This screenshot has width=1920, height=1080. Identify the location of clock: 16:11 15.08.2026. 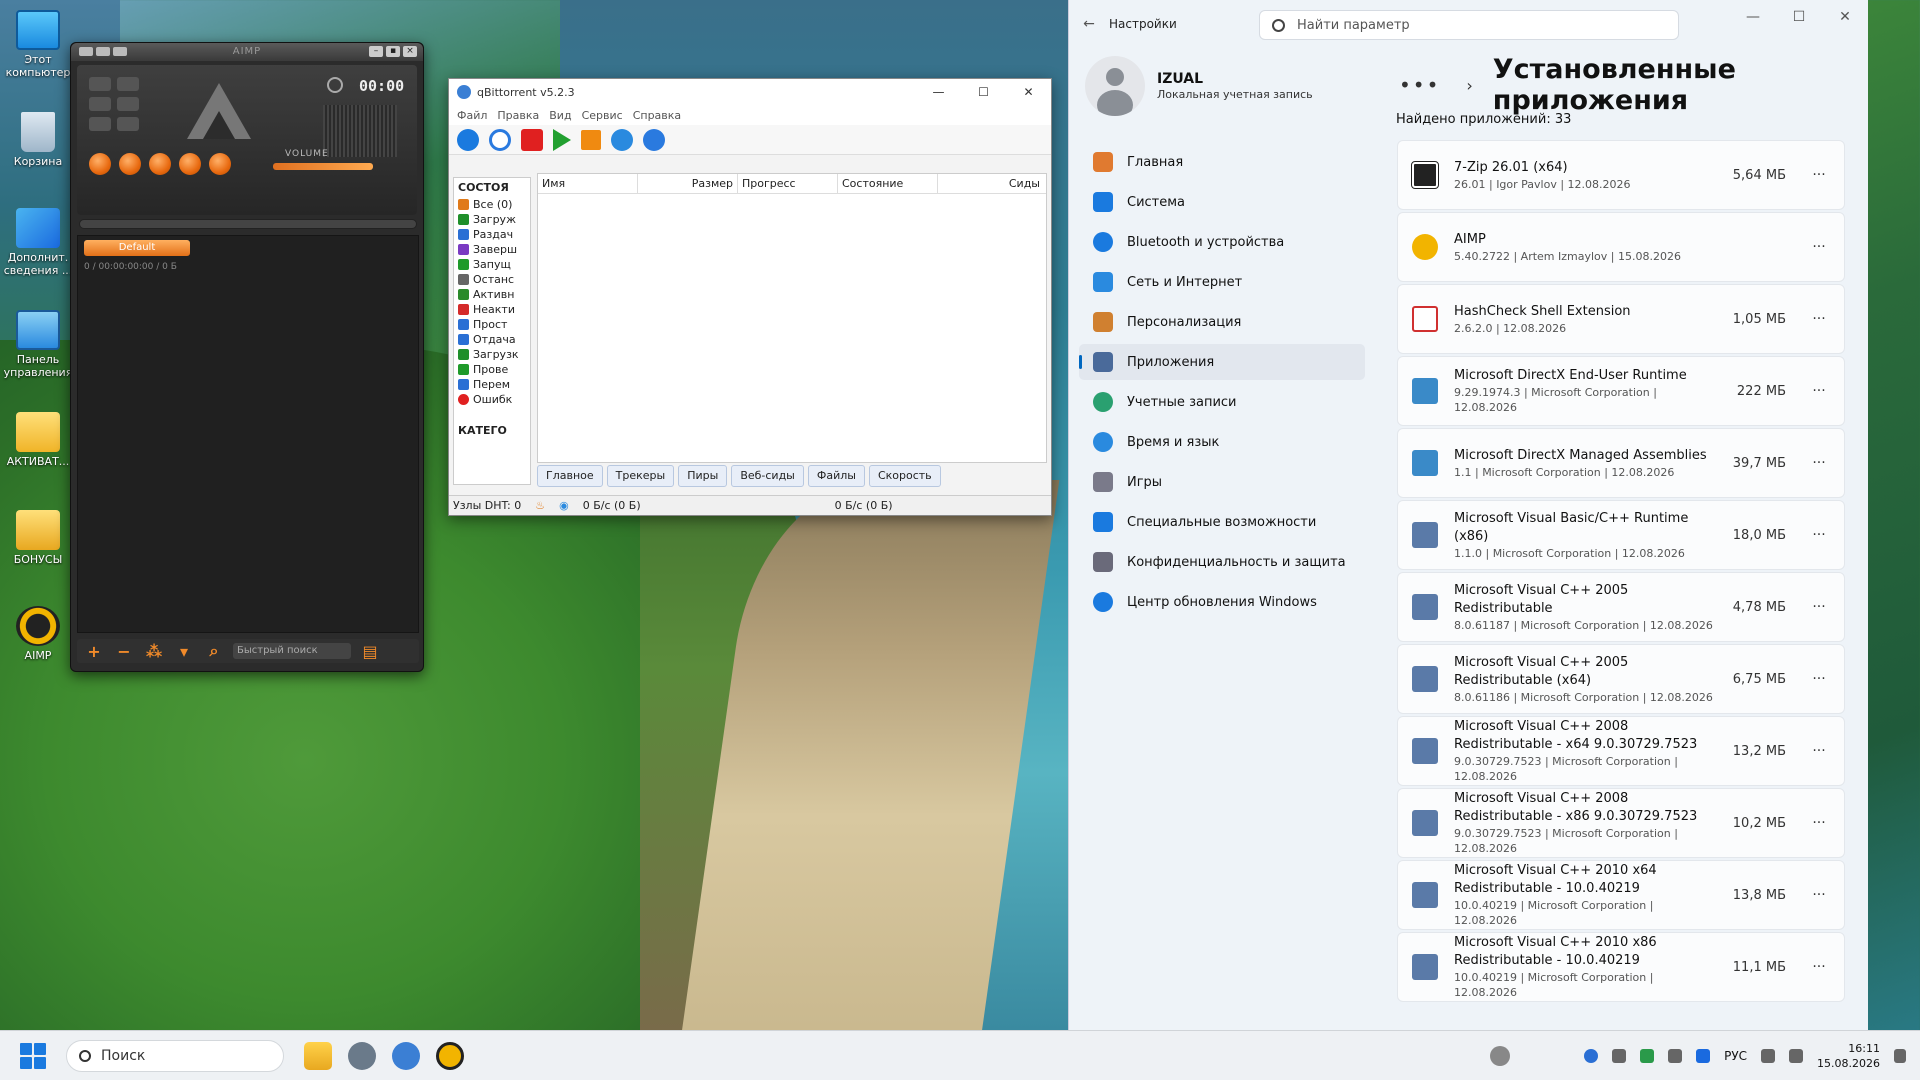
(1848, 1056).